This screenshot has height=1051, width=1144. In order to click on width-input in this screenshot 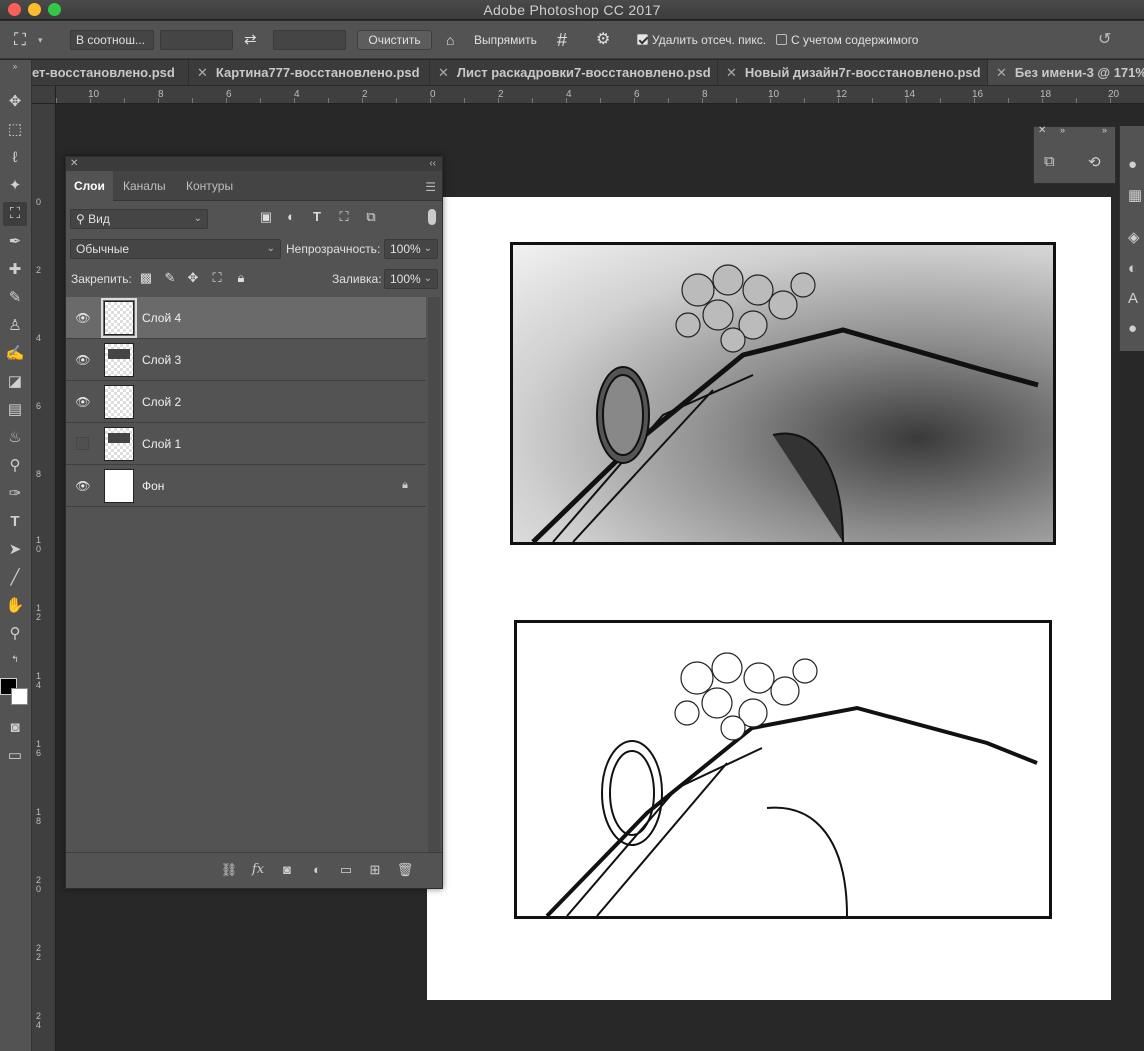, I will do `click(196, 40)`.